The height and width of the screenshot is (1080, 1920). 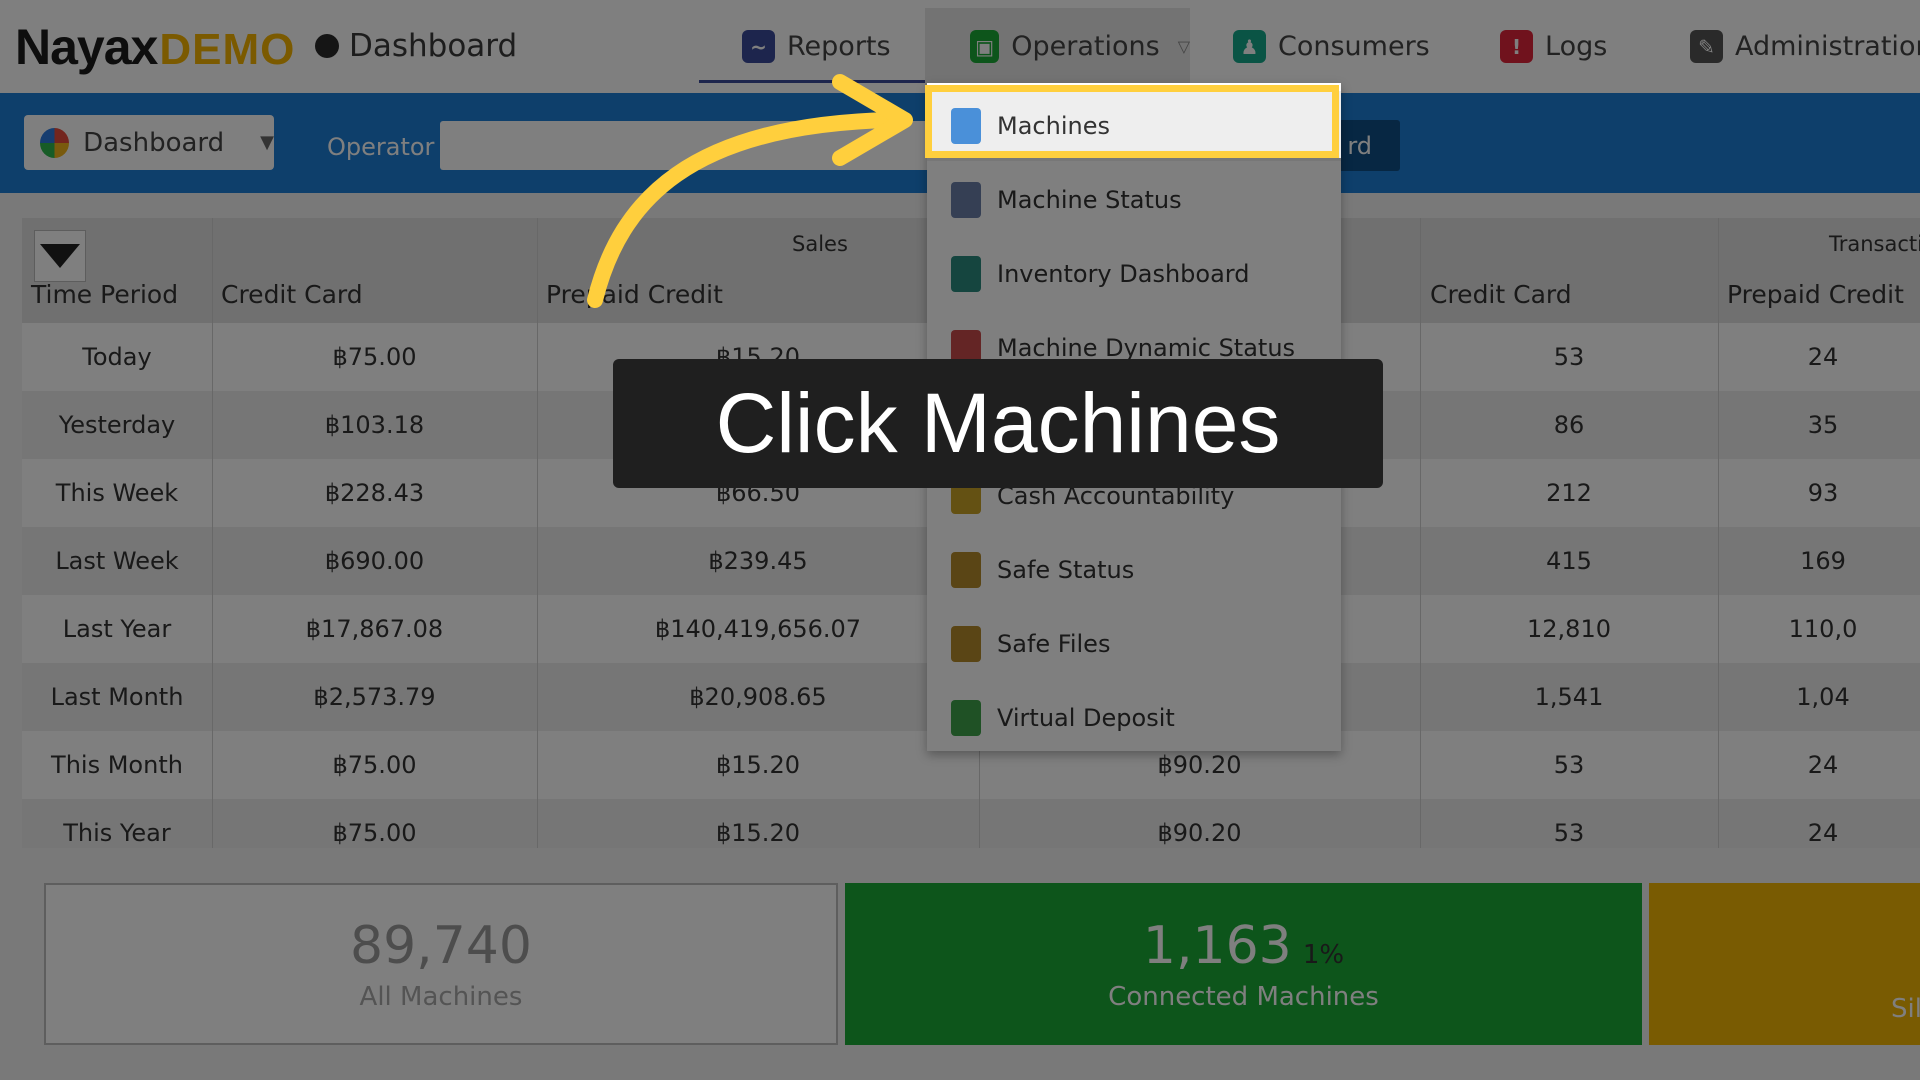 What do you see at coordinates (1132, 121) in the screenshot?
I see `machines-highlight-box` at bounding box center [1132, 121].